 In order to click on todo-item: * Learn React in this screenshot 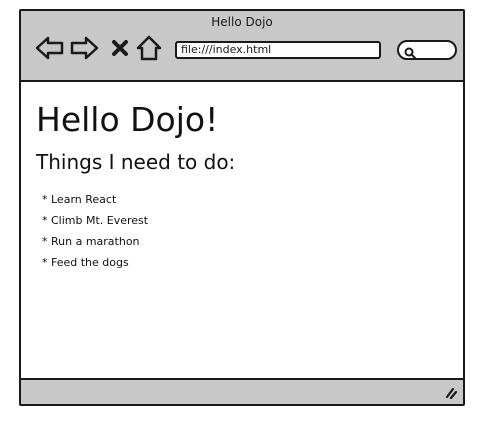, I will do `click(79, 199)`.